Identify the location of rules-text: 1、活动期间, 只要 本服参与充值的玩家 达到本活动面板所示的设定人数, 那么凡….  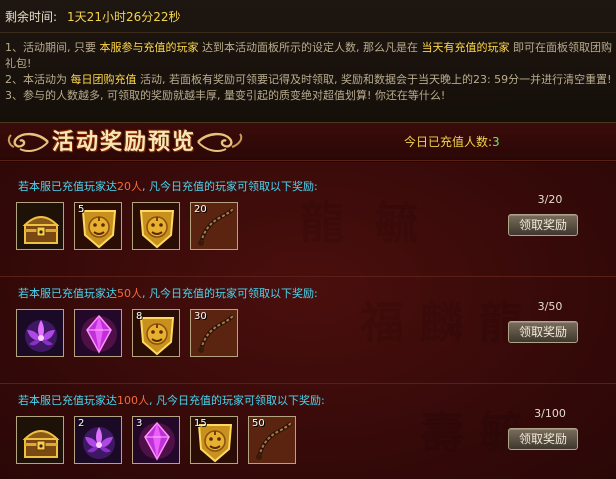
(309, 72).